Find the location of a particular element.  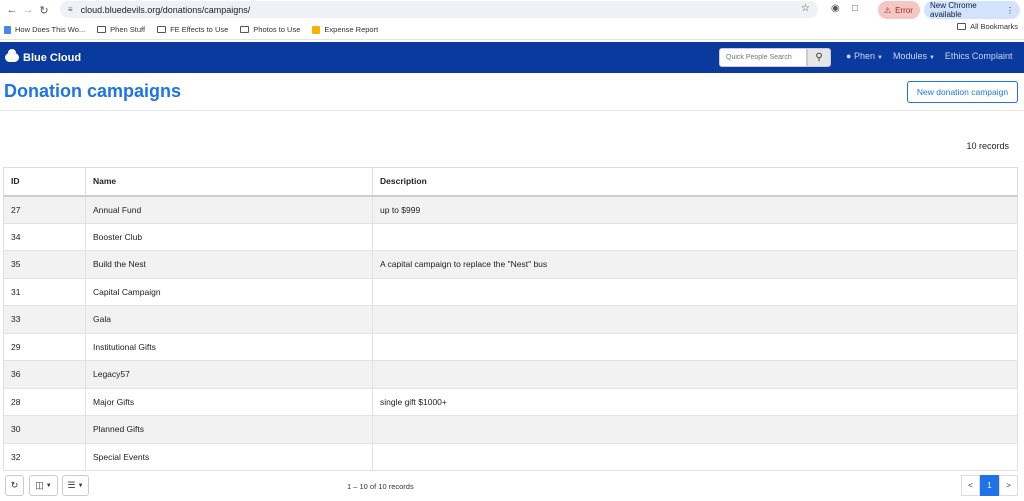

nav-links: ● Phen ▼ Modules ▼ Ethics Complaint is located at coordinates (929, 56).